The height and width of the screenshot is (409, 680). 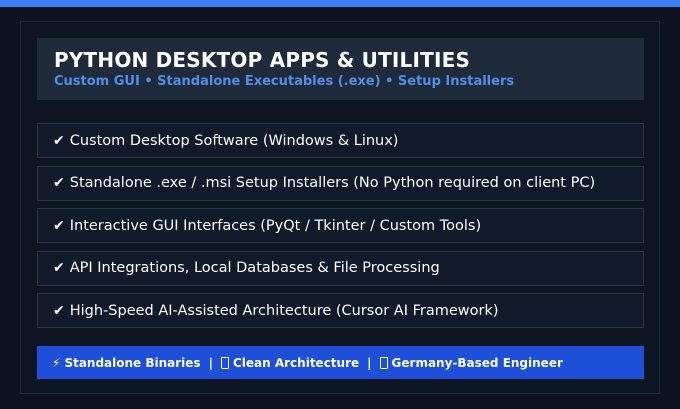 What do you see at coordinates (56, 362) in the screenshot?
I see `lightning-icon: ⚡` at bounding box center [56, 362].